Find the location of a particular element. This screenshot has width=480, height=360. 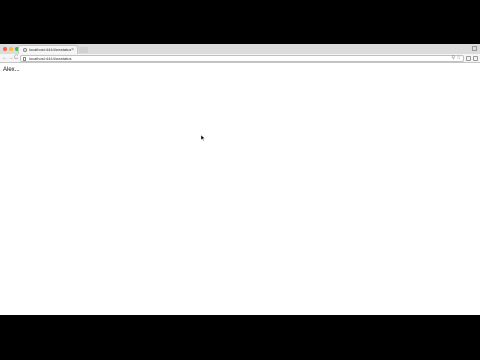

extension-icon is located at coordinates (468, 58).